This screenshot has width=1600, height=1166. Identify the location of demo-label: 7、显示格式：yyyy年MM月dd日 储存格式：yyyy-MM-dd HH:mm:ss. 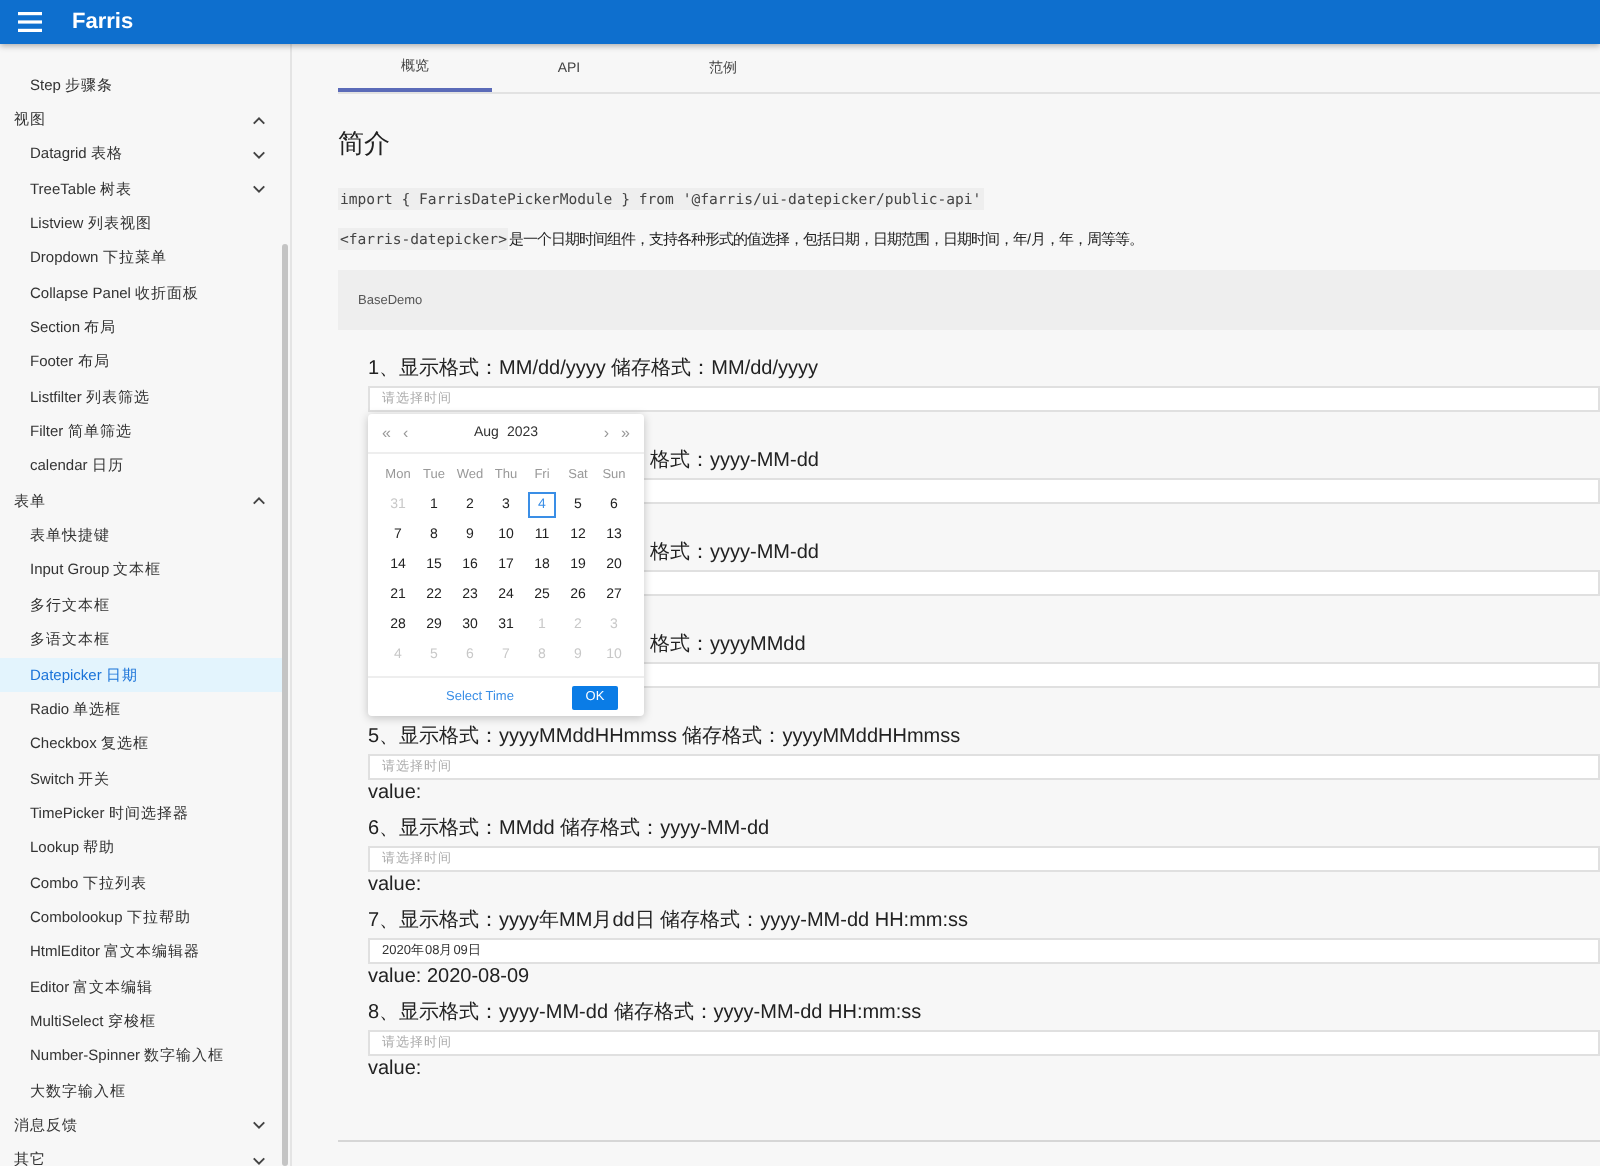
(668, 921).